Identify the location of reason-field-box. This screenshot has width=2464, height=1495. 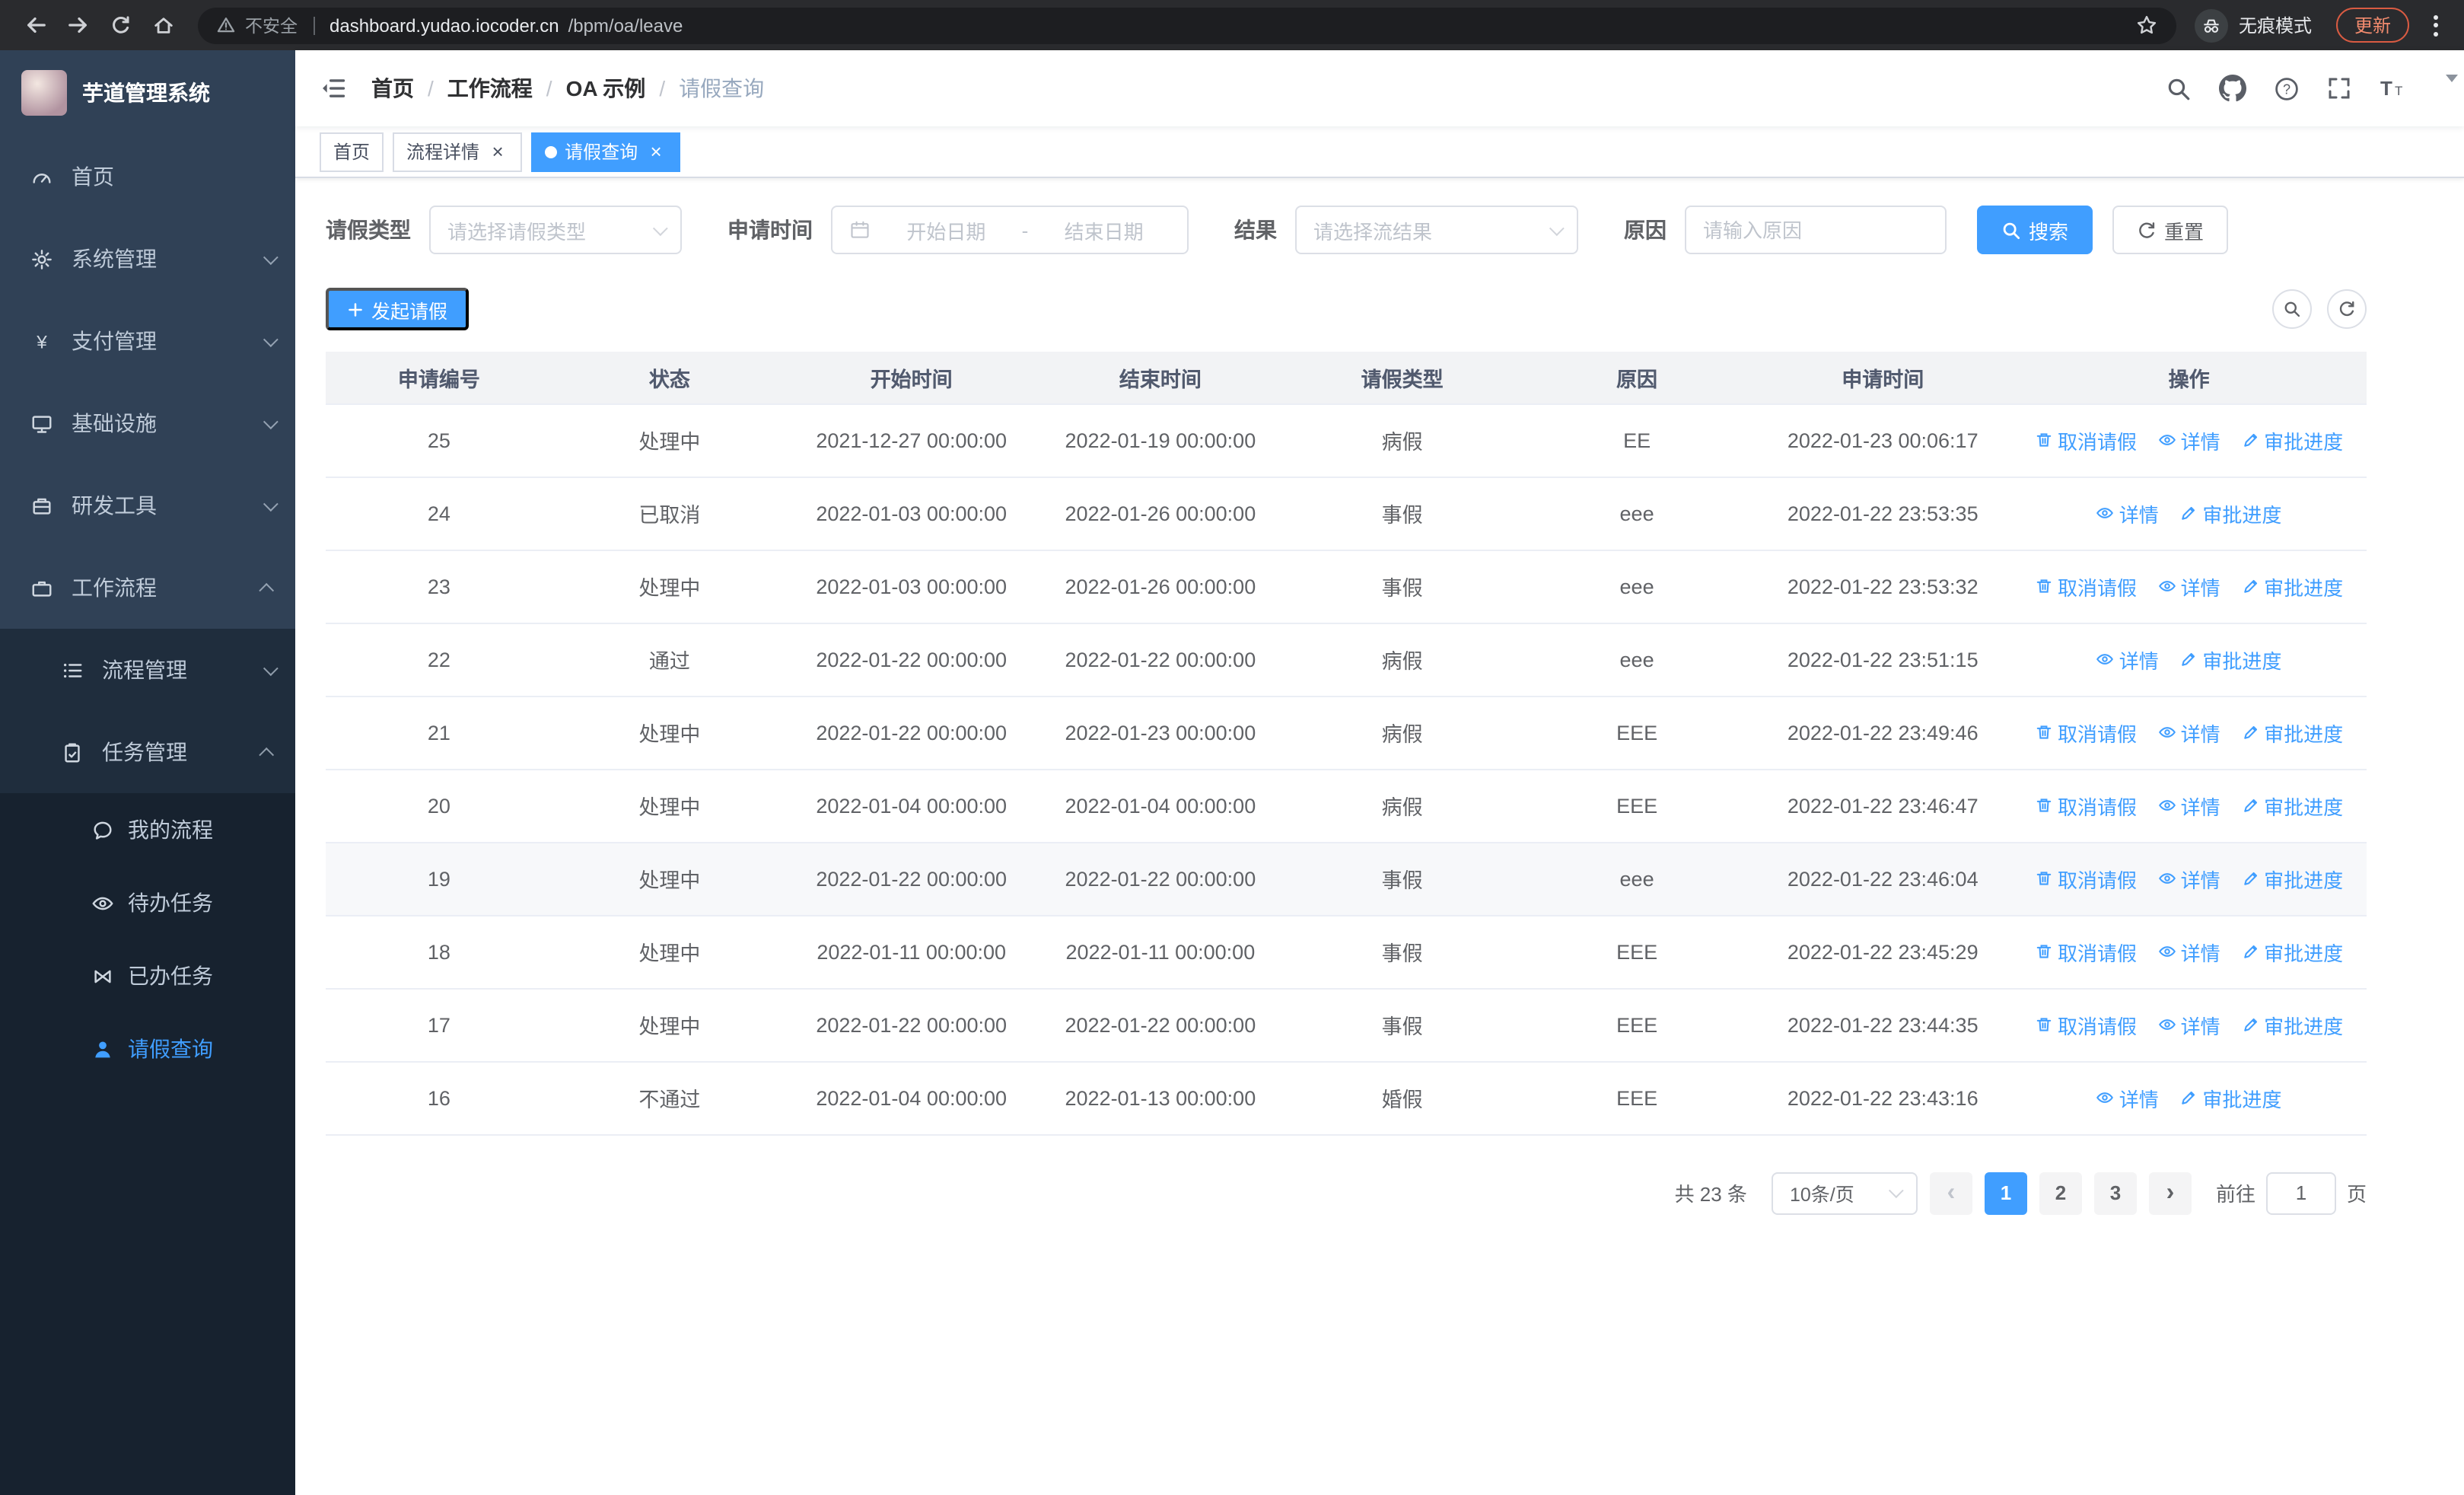
(1816, 230).